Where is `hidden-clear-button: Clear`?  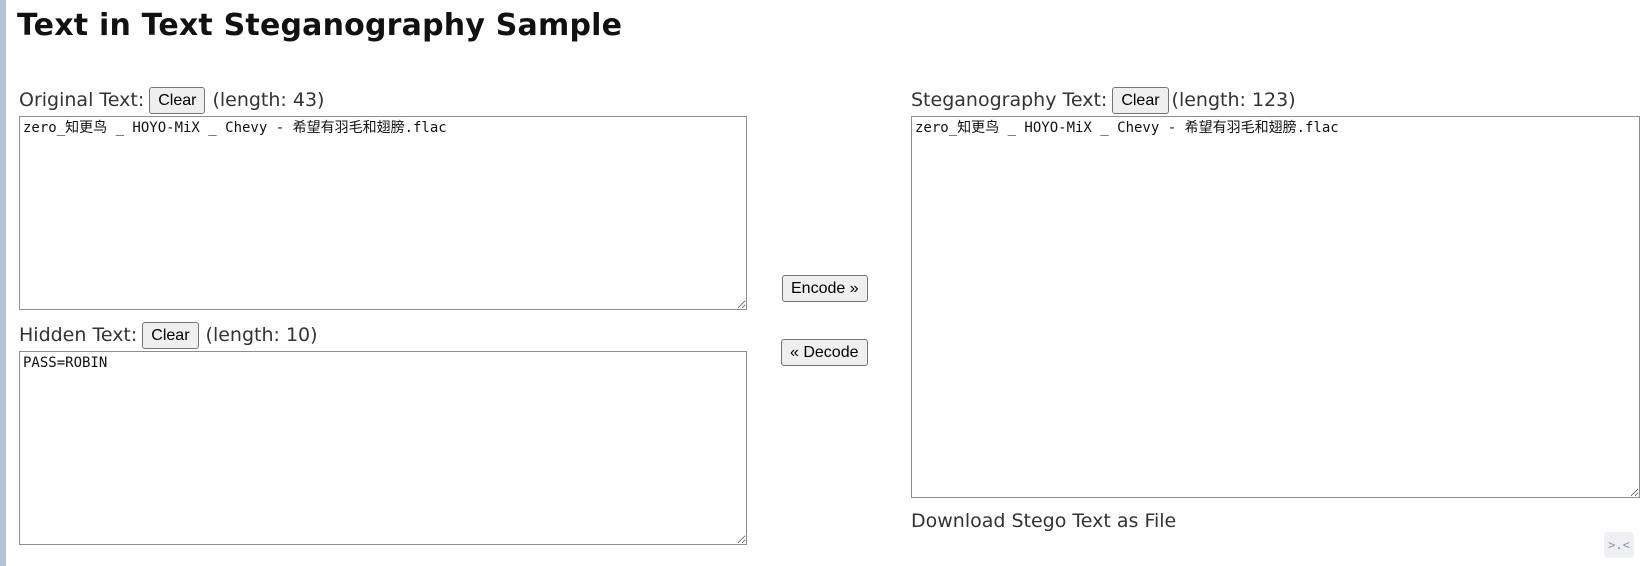 hidden-clear-button: Clear is located at coordinates (170, 335).